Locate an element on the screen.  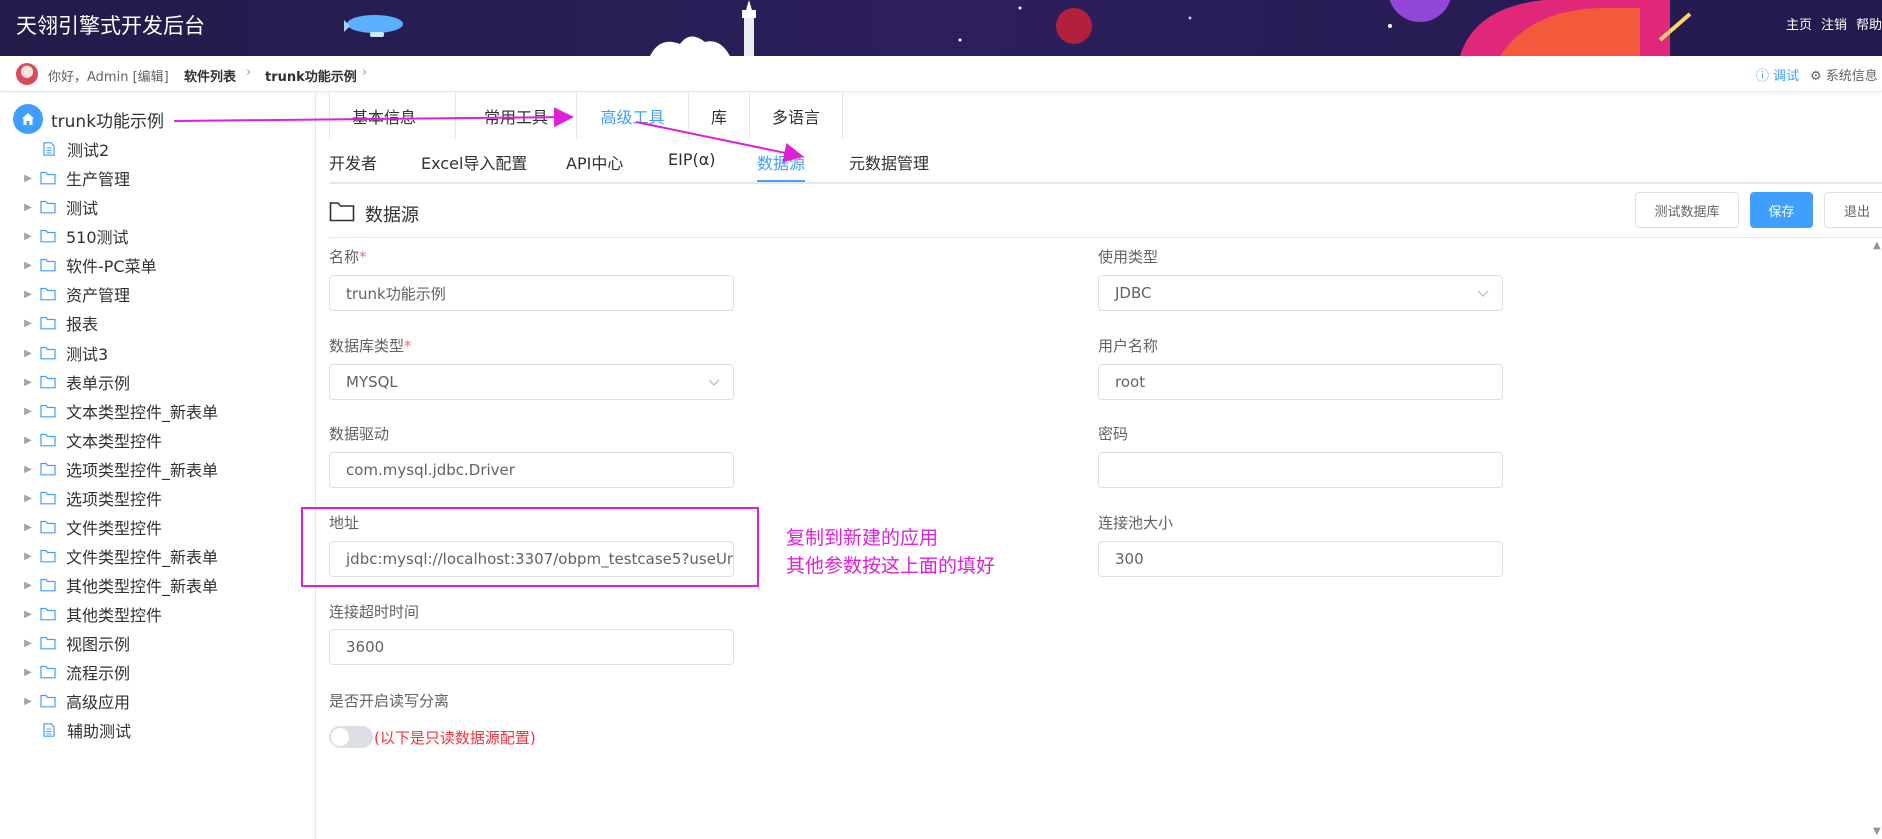
top-header: 天翎引擎式开发后台 主页 注销 帮助 is located at coordinates (941, 28).